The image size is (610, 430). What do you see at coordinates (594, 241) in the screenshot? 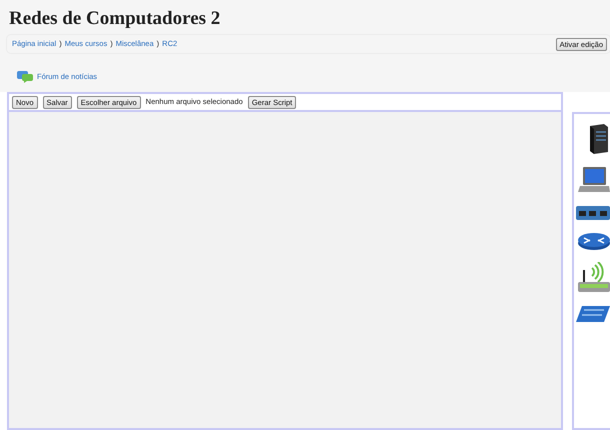
I see `router-icon` at bounding box center [594, 241].